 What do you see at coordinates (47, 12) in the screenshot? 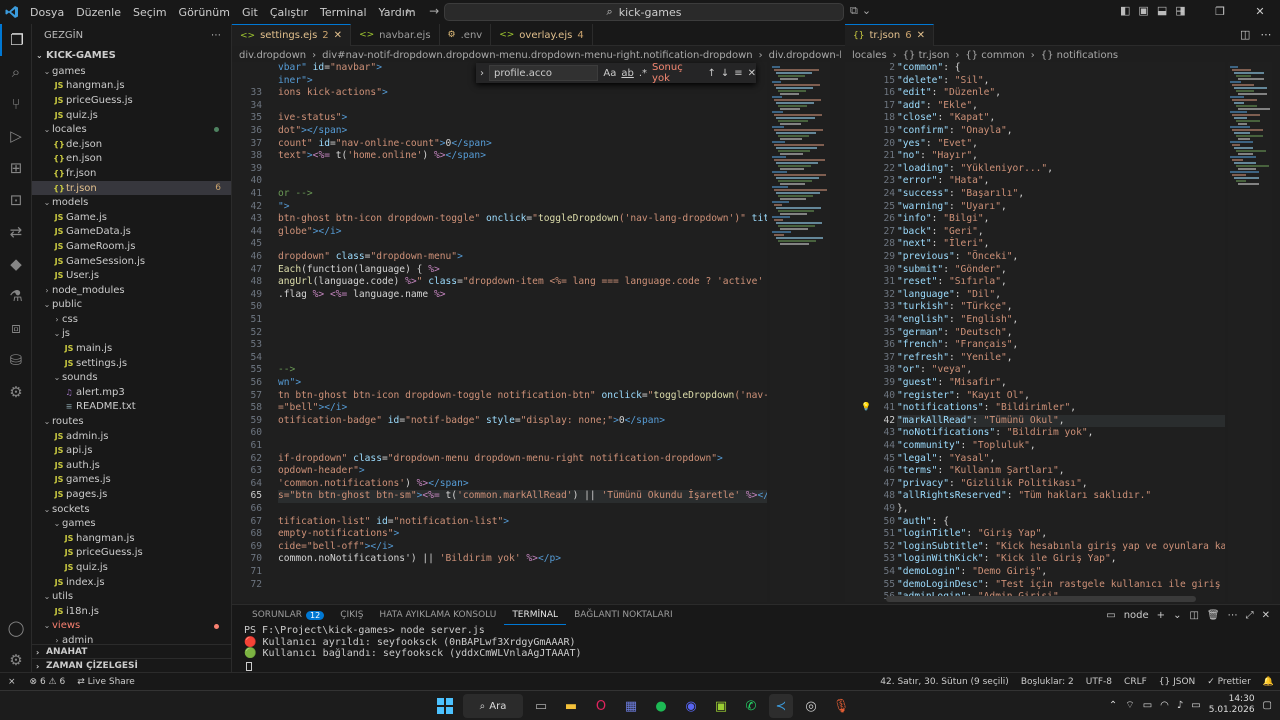
I see `menu-item: Dosya` at bounding box center [47, 12].